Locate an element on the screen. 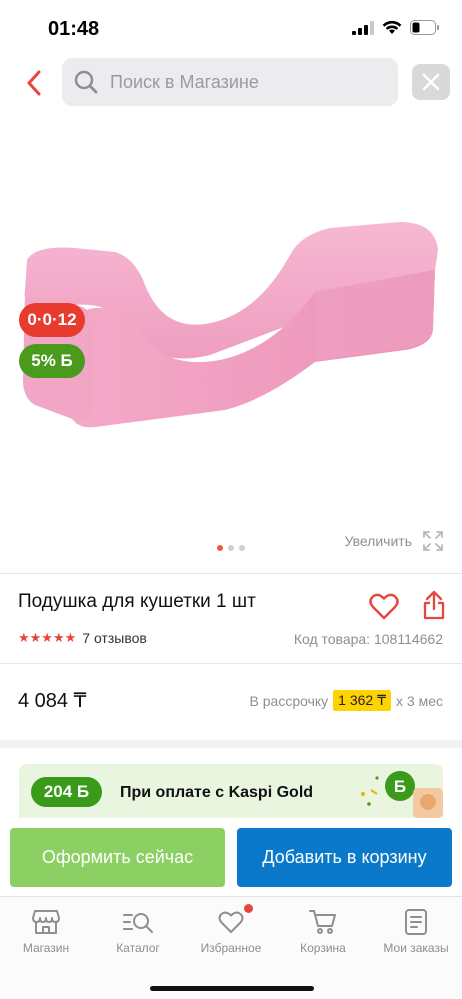  favorite-button is located at coordinates (384, 606).